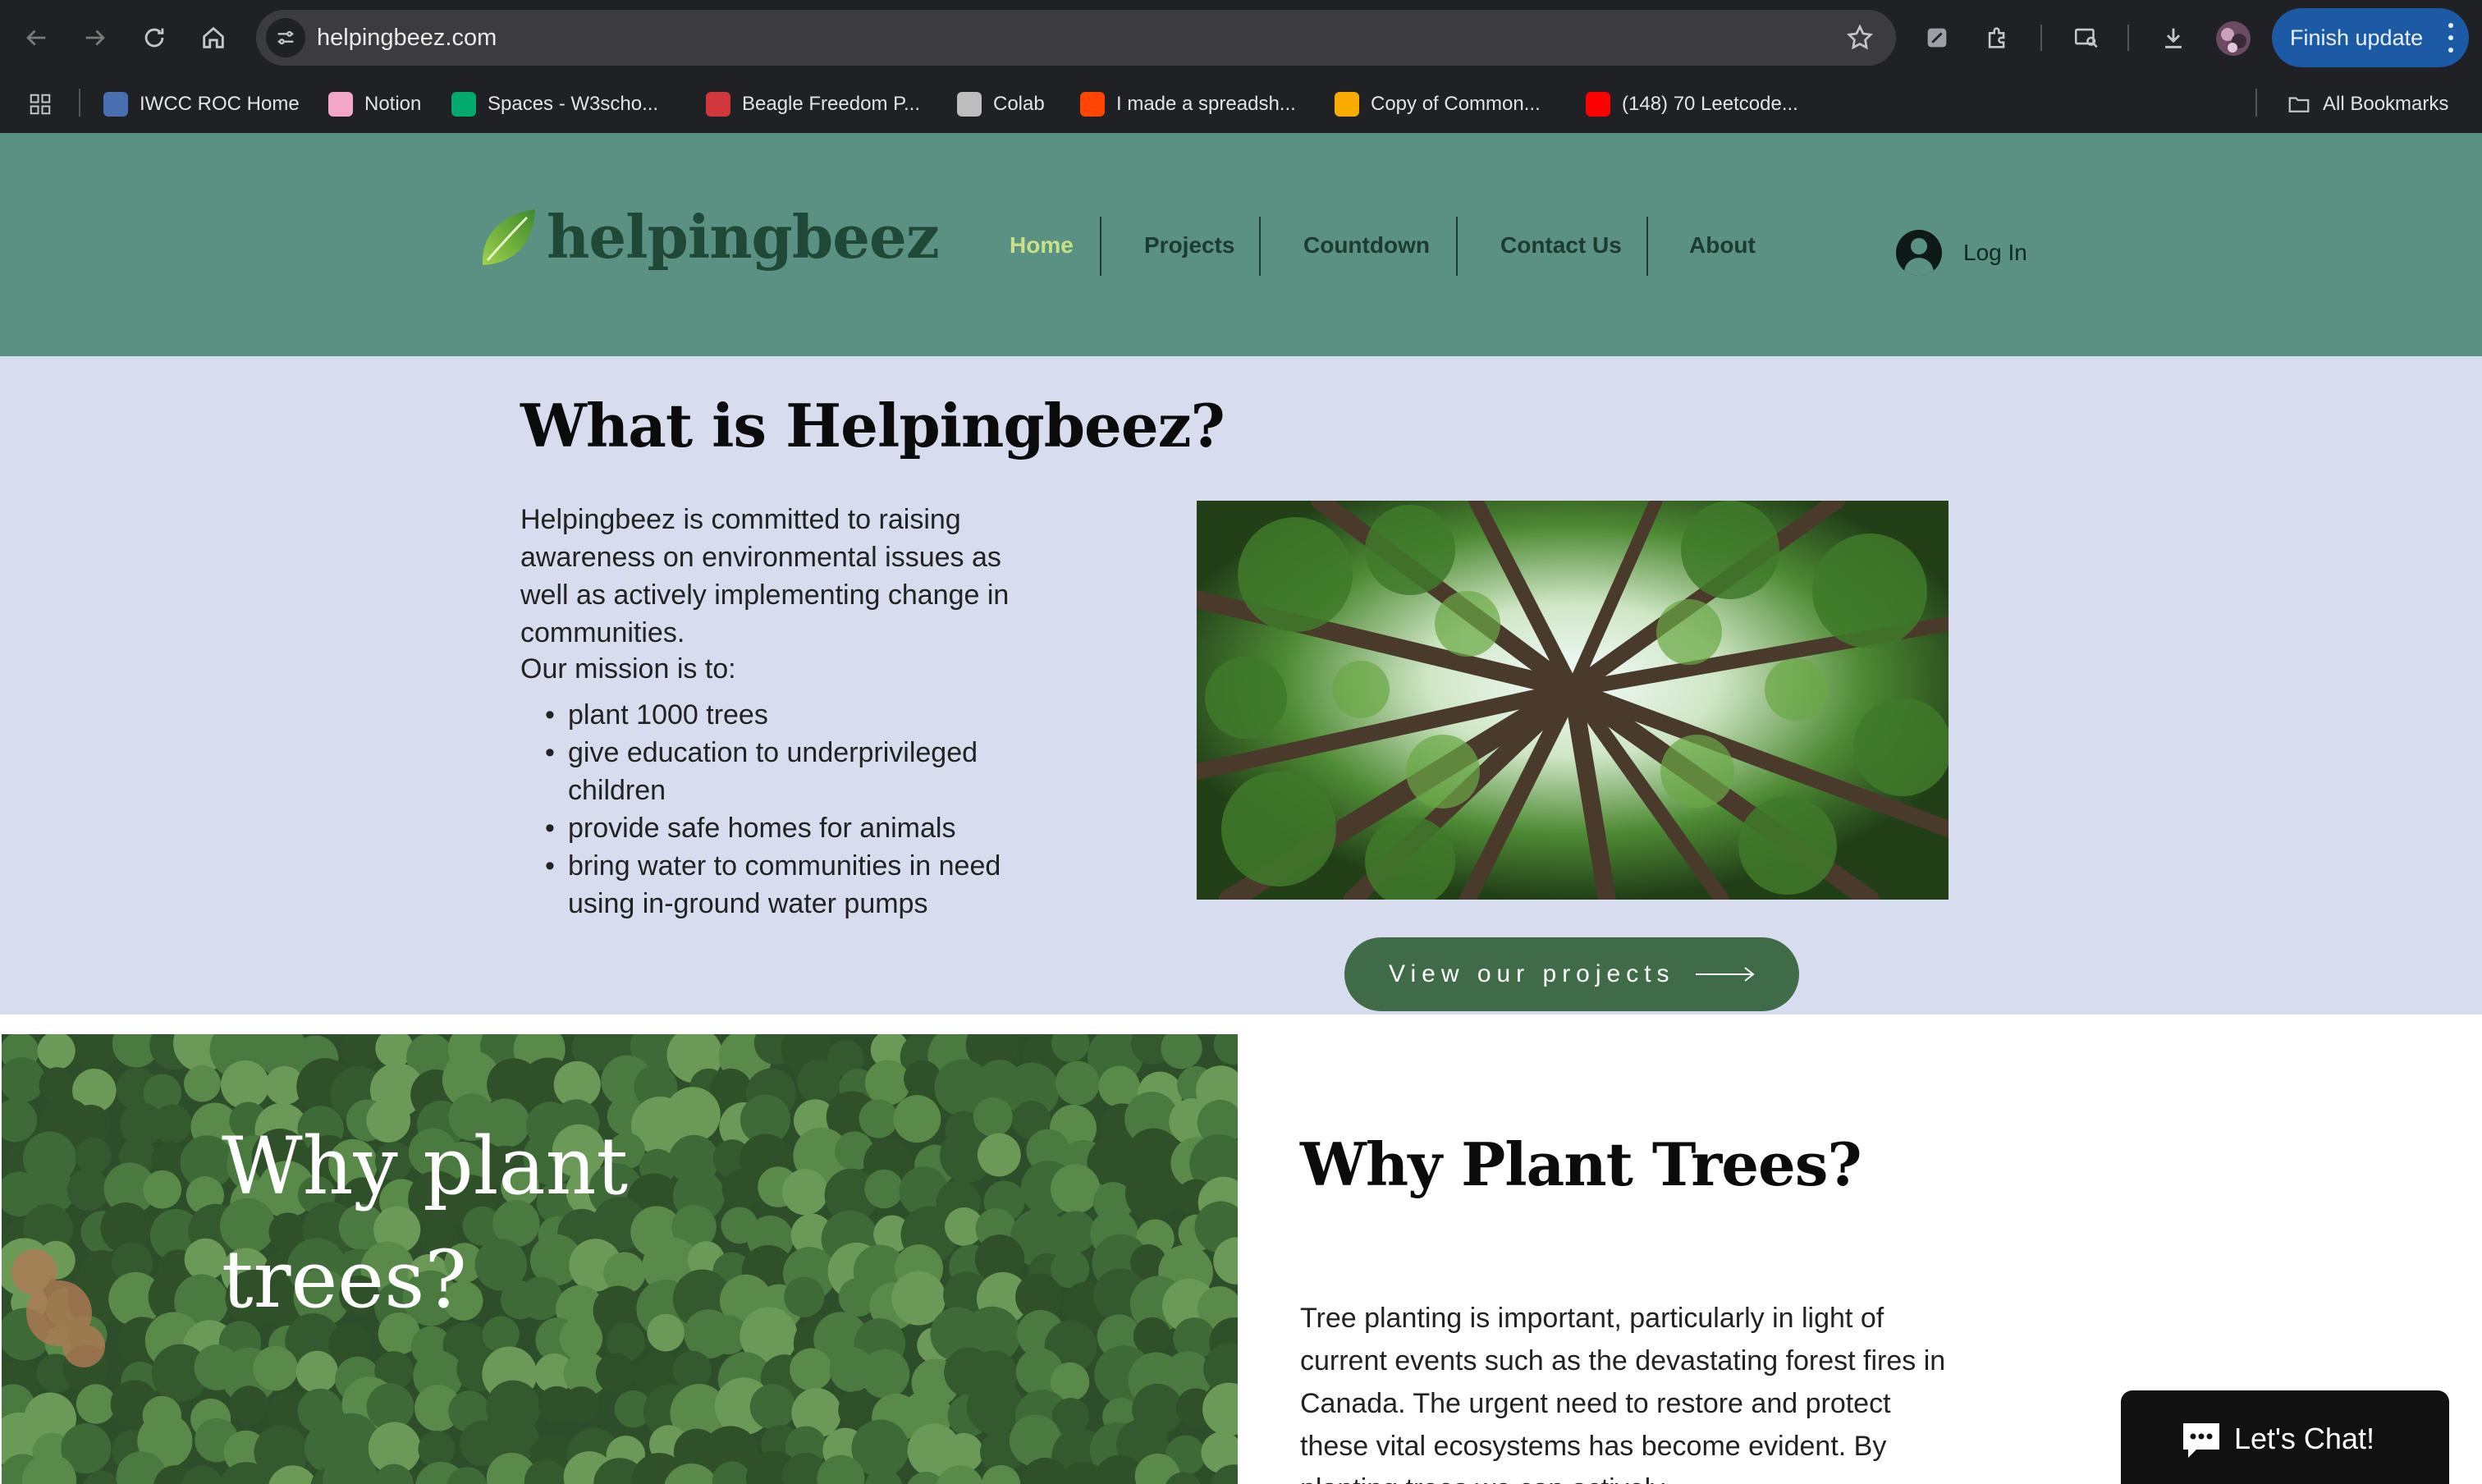  I want to click on apps-grid-icon, so click(40, 104).